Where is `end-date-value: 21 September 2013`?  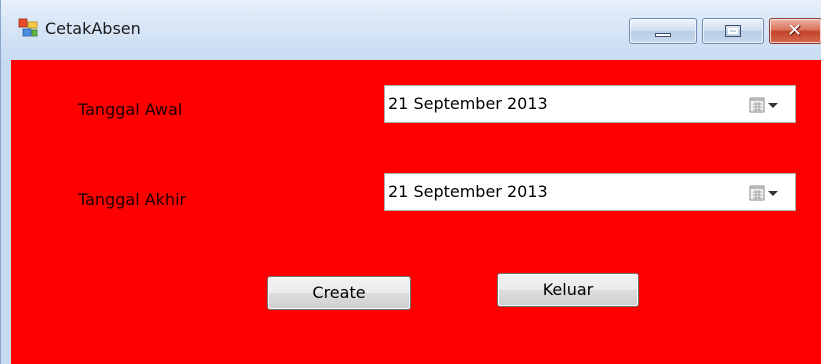 end-date-value: 21 September 2013 is located at coordinates (468, 191).